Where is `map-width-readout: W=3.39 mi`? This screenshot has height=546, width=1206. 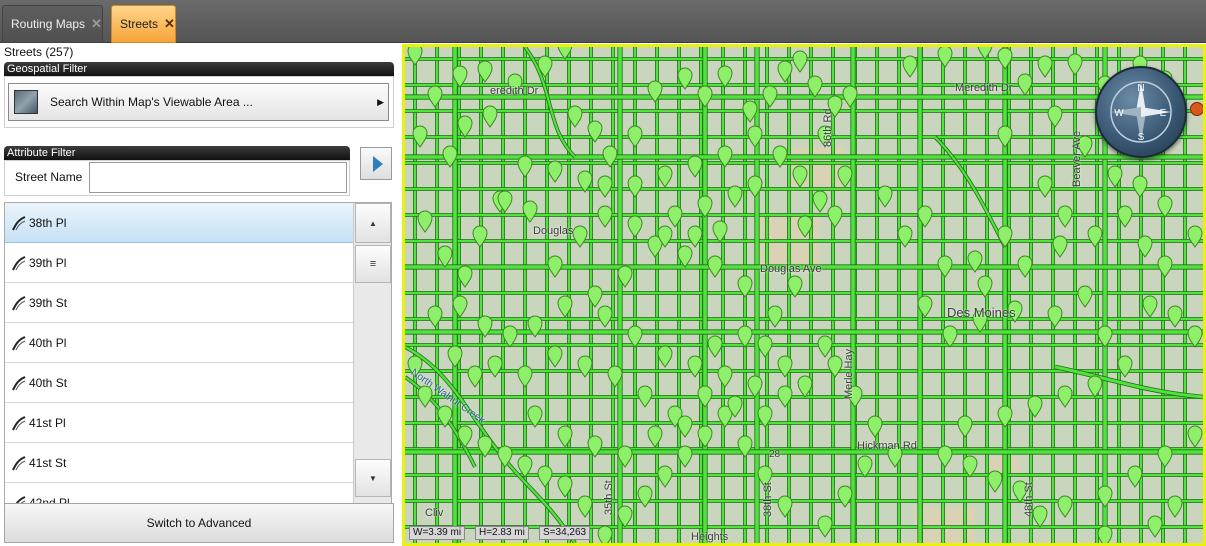 map-width-readout: W=3.39 mi is located at coordinates (437, 533).